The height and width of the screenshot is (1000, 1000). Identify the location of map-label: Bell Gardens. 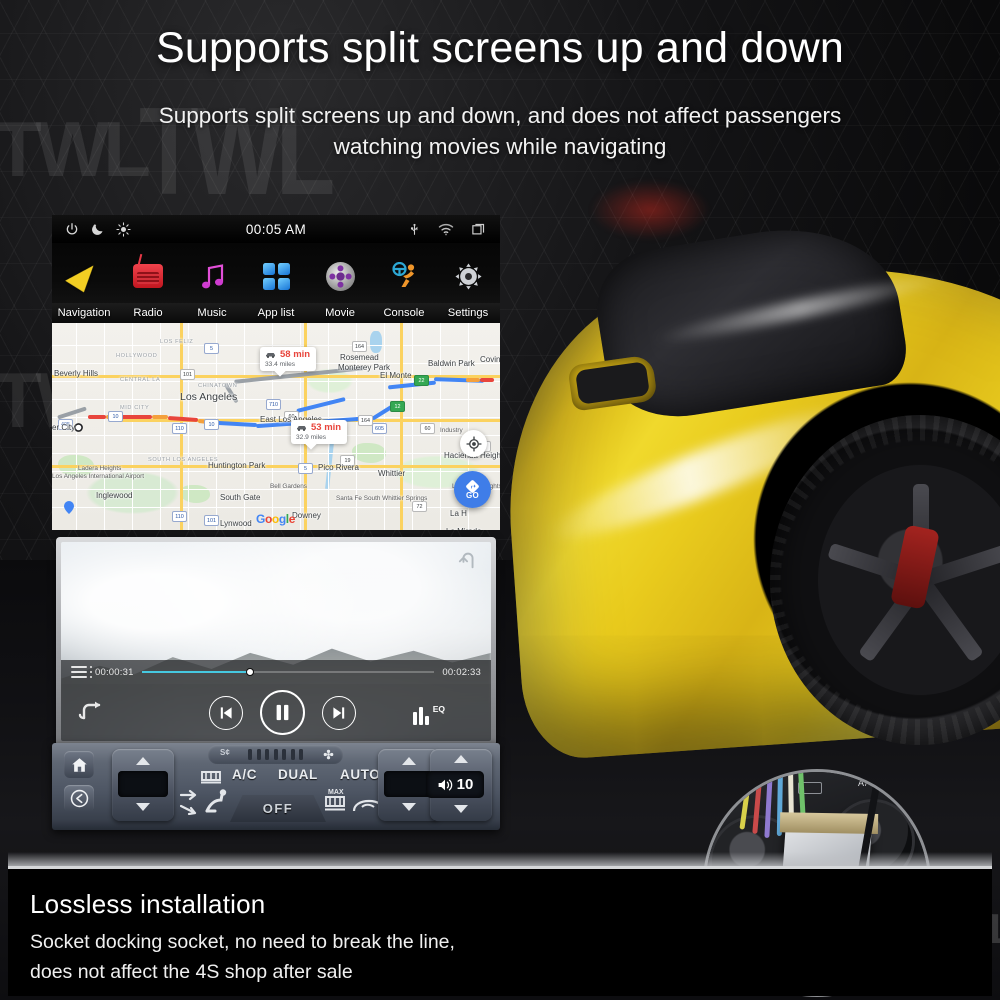
(288, 486).